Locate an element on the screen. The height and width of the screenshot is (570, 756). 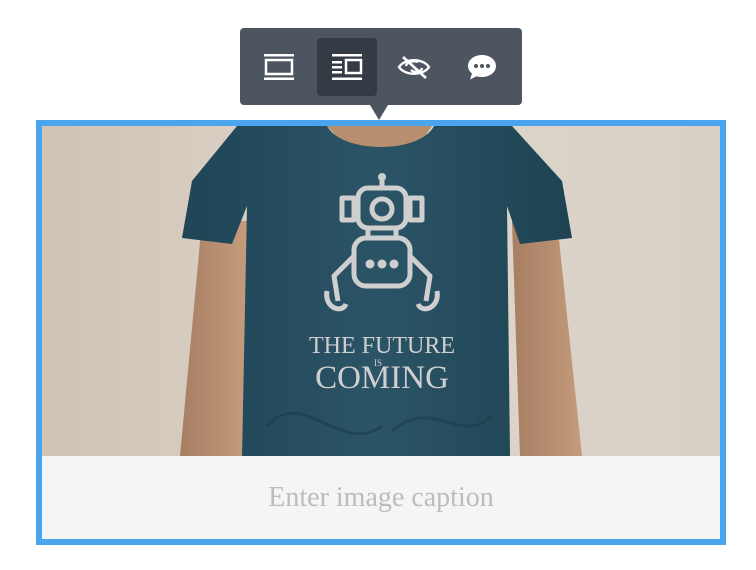
shirt-text-line2: COMING is located at coordinates (382, 378).